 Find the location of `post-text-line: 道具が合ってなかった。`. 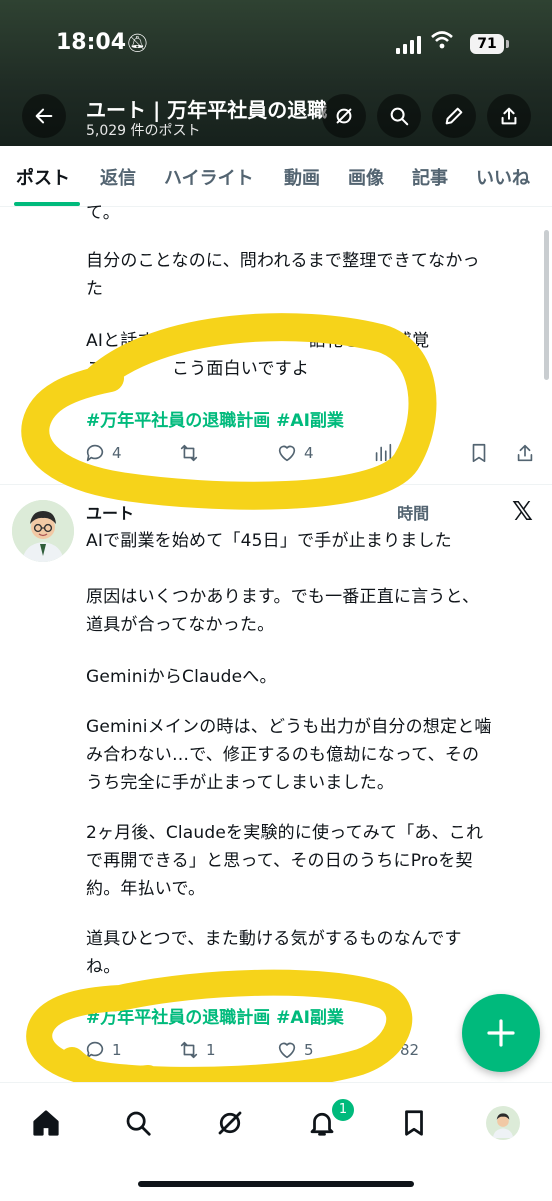

post-text-line: 道具が合ってなかった。 is located at coordinates (180, 625).